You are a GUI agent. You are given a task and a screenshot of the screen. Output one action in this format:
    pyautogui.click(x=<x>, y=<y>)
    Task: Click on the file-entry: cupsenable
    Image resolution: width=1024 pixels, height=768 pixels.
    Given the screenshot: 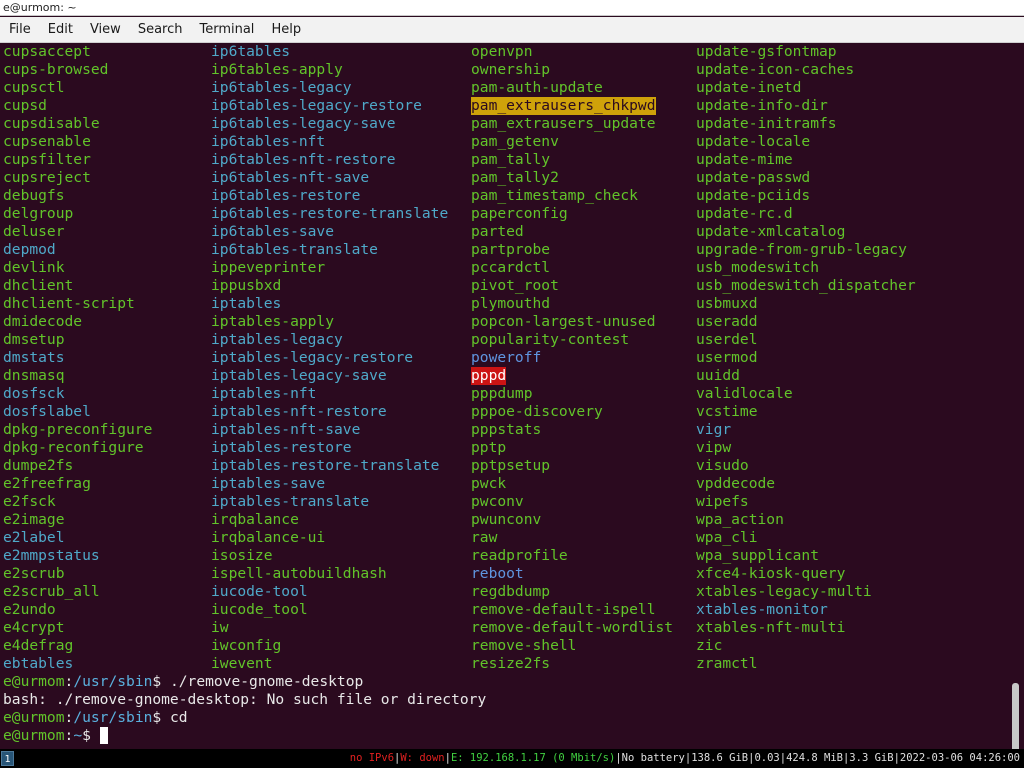 What is the action you would take?
    pyautogui.click(x=47, y=141)
    